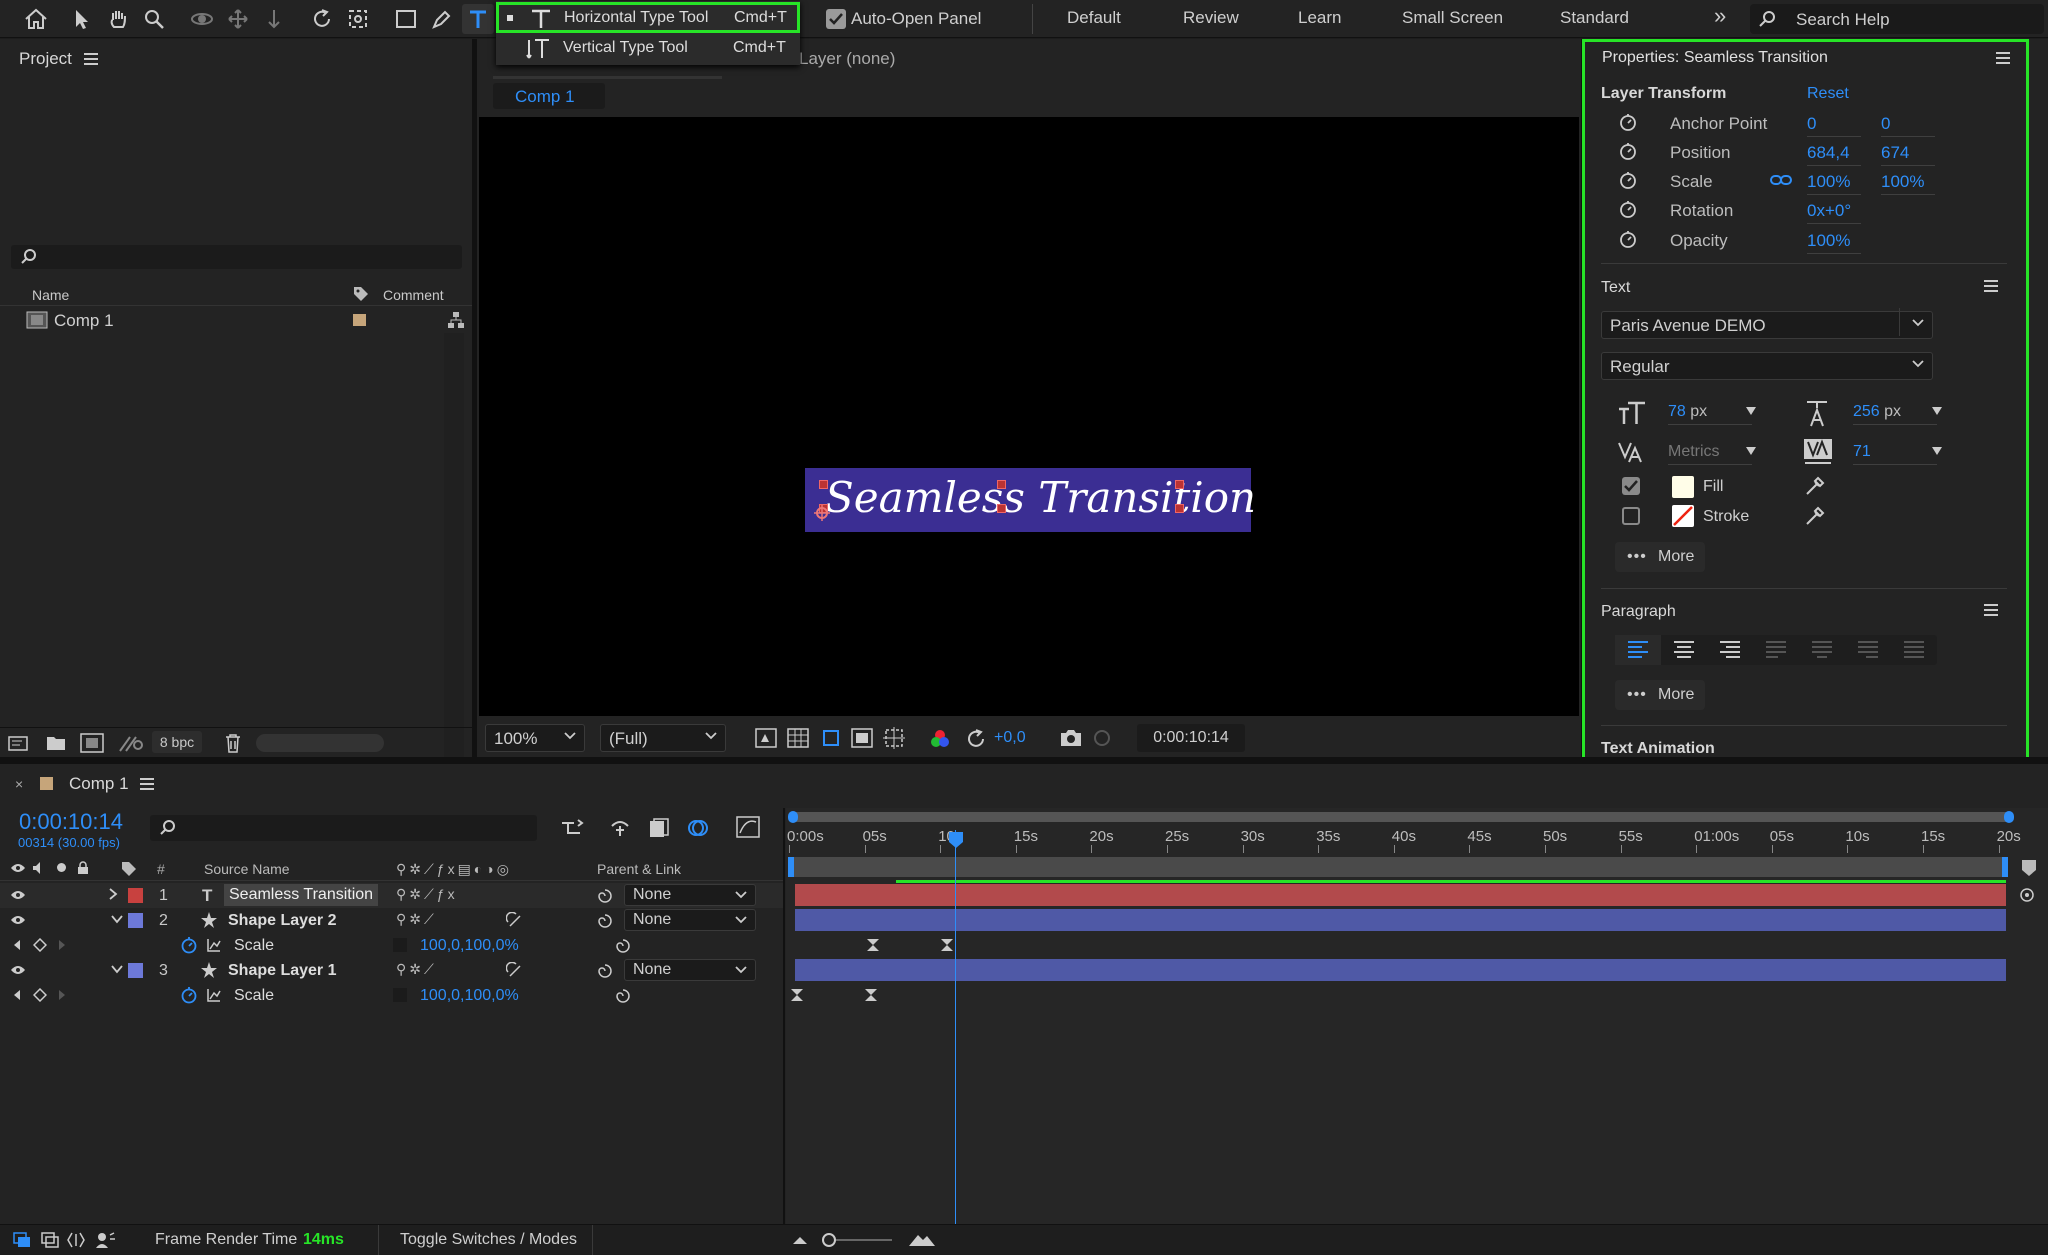 Image resolution: width=2048 pixels, height=1255 pixels. I want to click on trash-icon, so click(233, 743).